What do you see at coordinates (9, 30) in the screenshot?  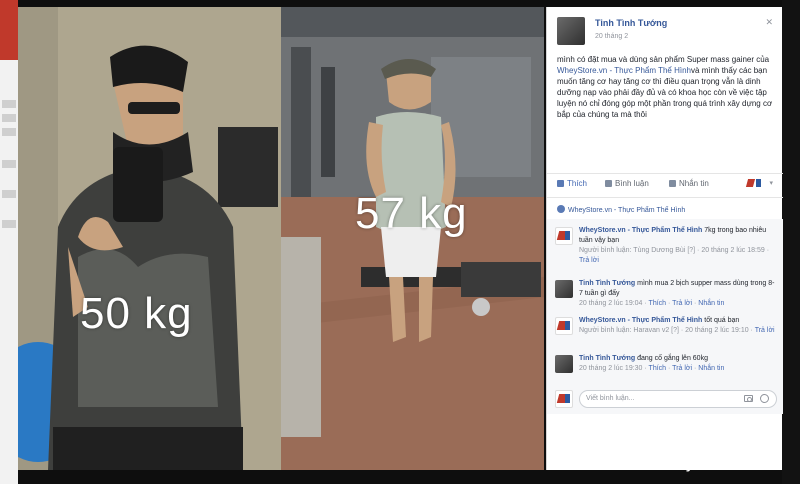 I see `background-header-stripe` at bounding box center [9, 30].